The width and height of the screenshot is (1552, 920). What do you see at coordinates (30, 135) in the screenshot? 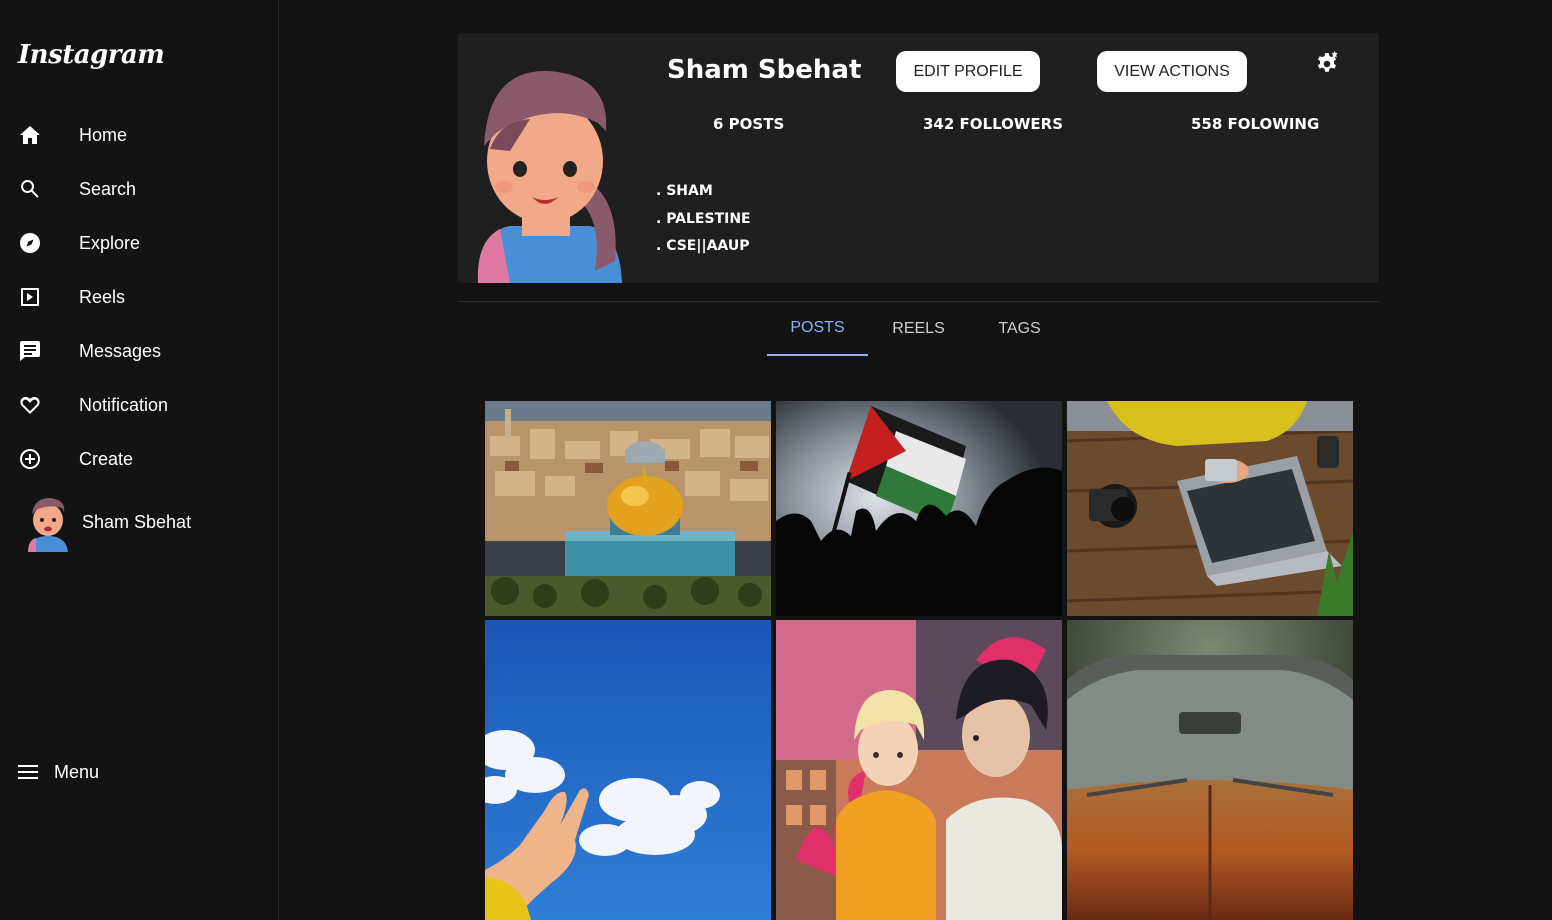
I see `home-icon` at bounding box center [30, 135].